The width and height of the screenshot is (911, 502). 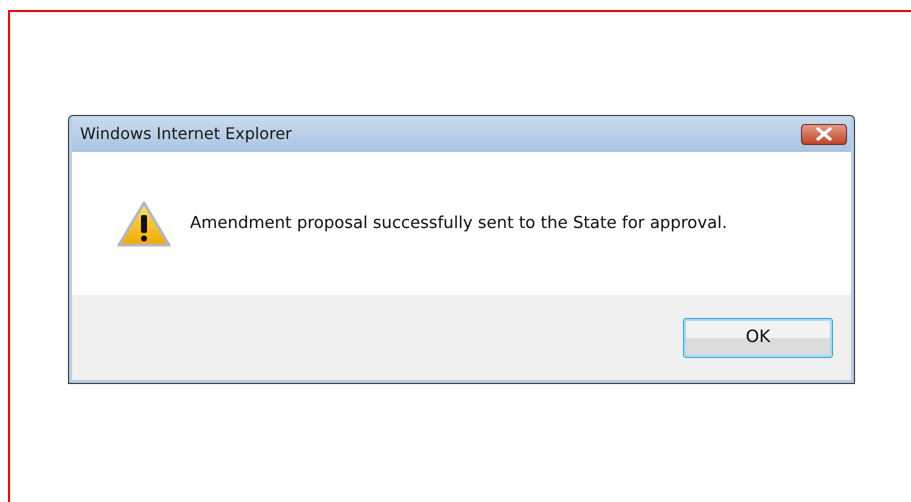 What do you see at coordinates (459, 223) in the screenshot?
I see `message-text: Amendment proposal successfully sent to the State for approval.` at bounding box center [459, 223].